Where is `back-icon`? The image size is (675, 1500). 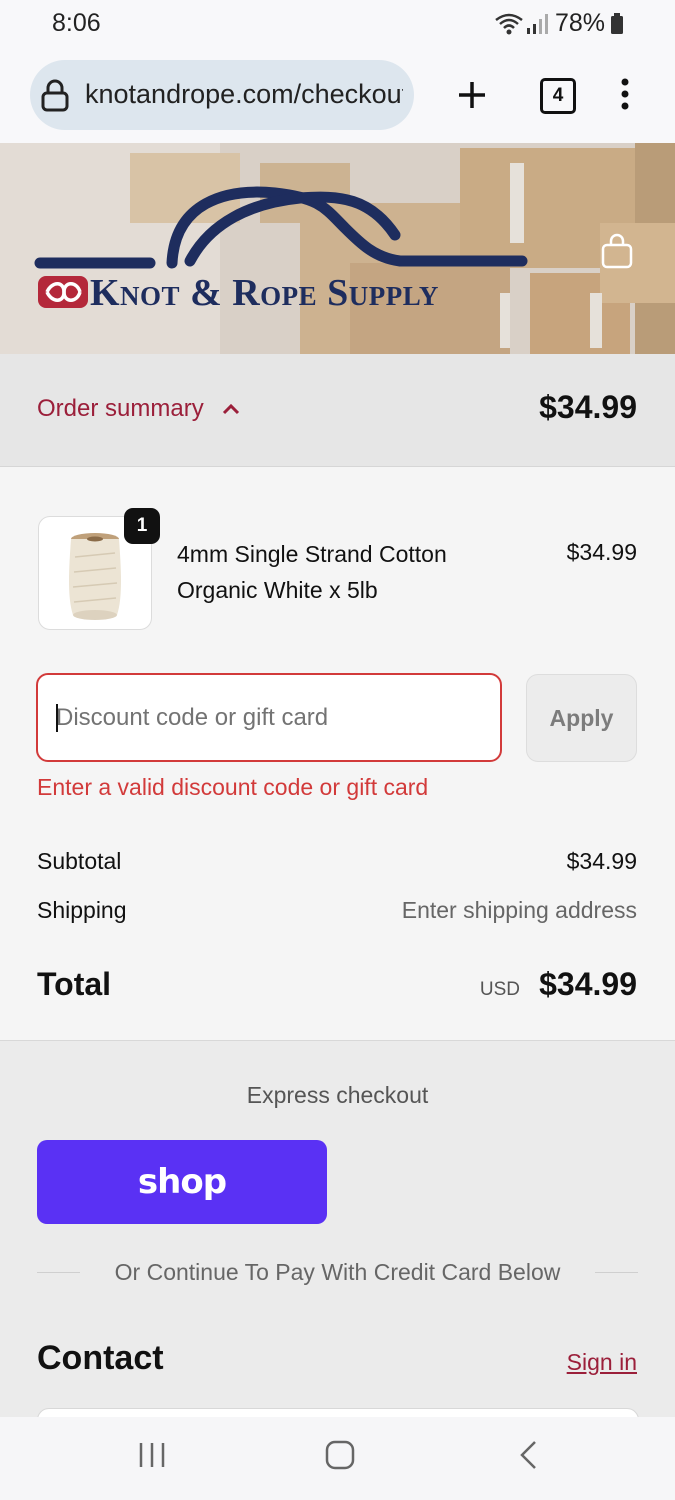
back-icon is located at coordinates (529, 1455).